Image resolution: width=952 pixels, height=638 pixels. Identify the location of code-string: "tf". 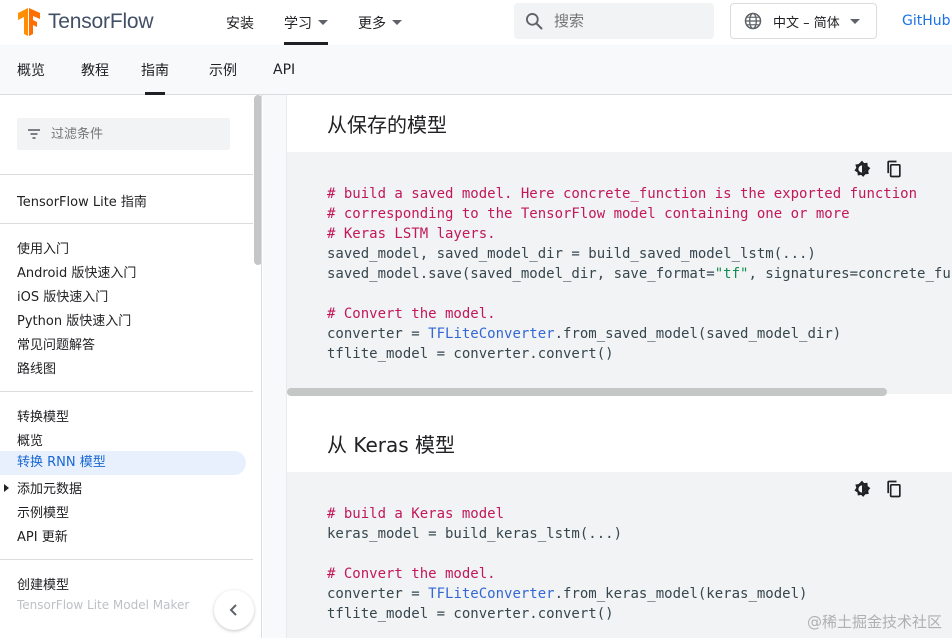
(731, 274).